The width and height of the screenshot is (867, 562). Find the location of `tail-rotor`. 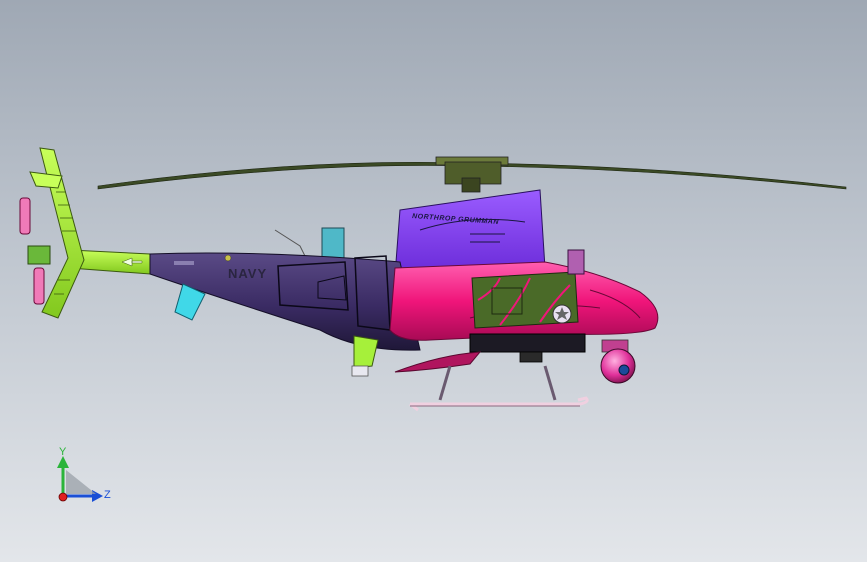

tail-rotor is located at coordinates (35, 251).